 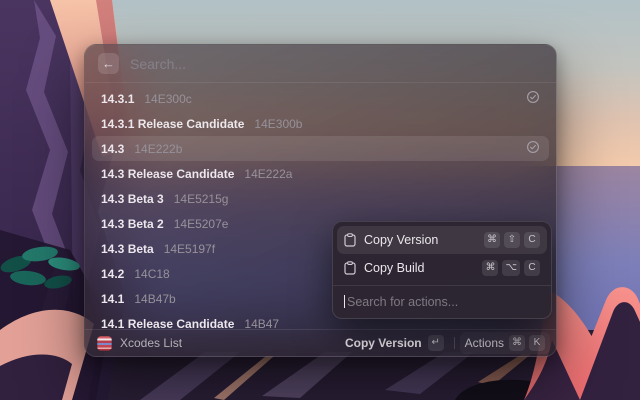 I want to click on action-item: Copy Build ⌘ ⌥ C, so click(x=442, y=268).